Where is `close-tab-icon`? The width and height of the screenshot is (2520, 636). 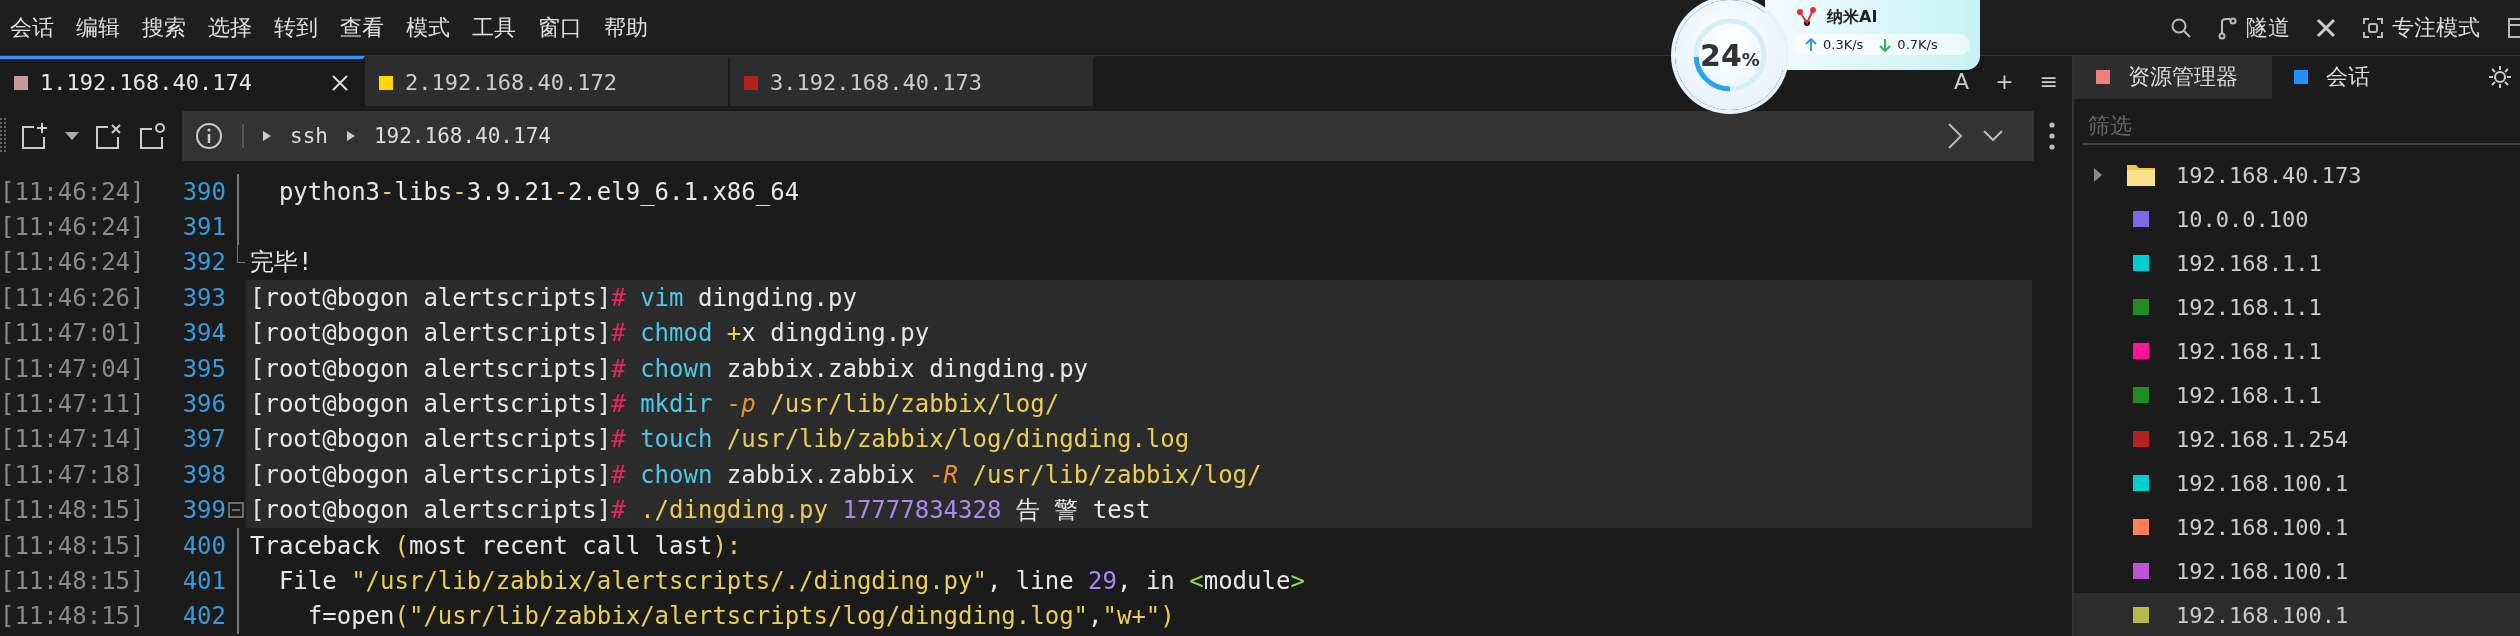 close-tab-icon is located at coordinates (109, 136).